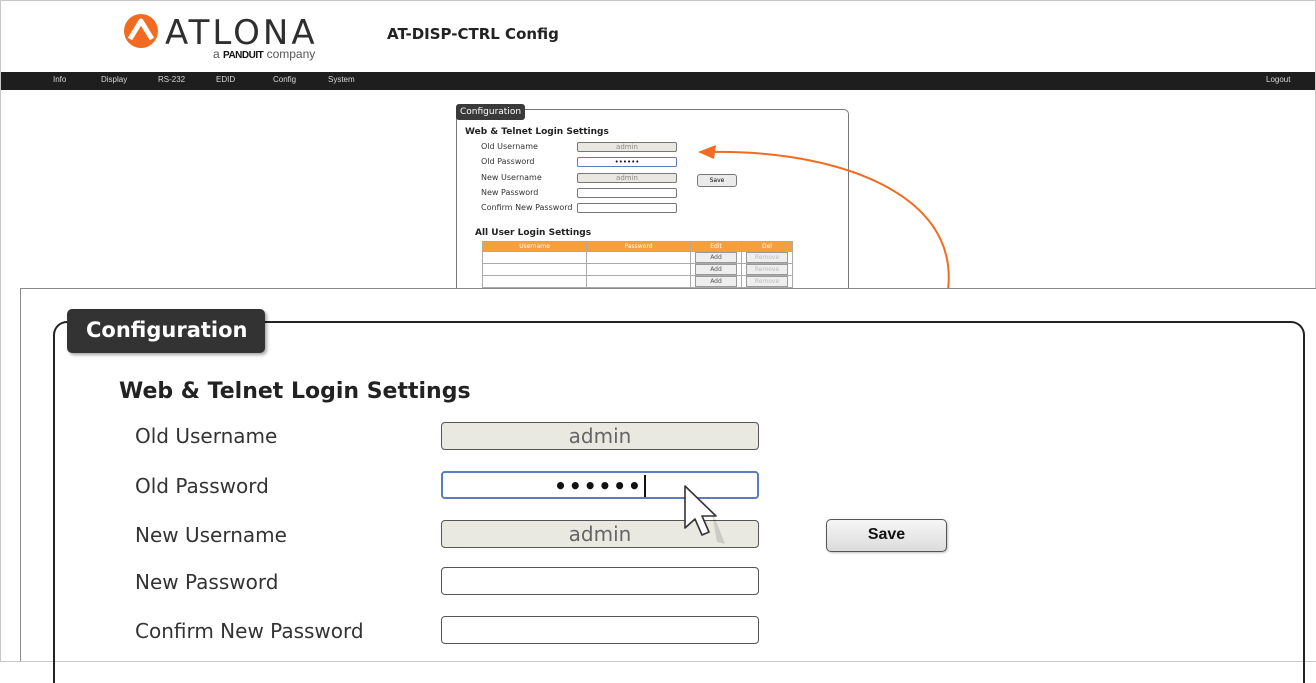 This screenshot has width=1316, height=683. I want to click on nav-item-rs232: RS-232, so click(171, 79).